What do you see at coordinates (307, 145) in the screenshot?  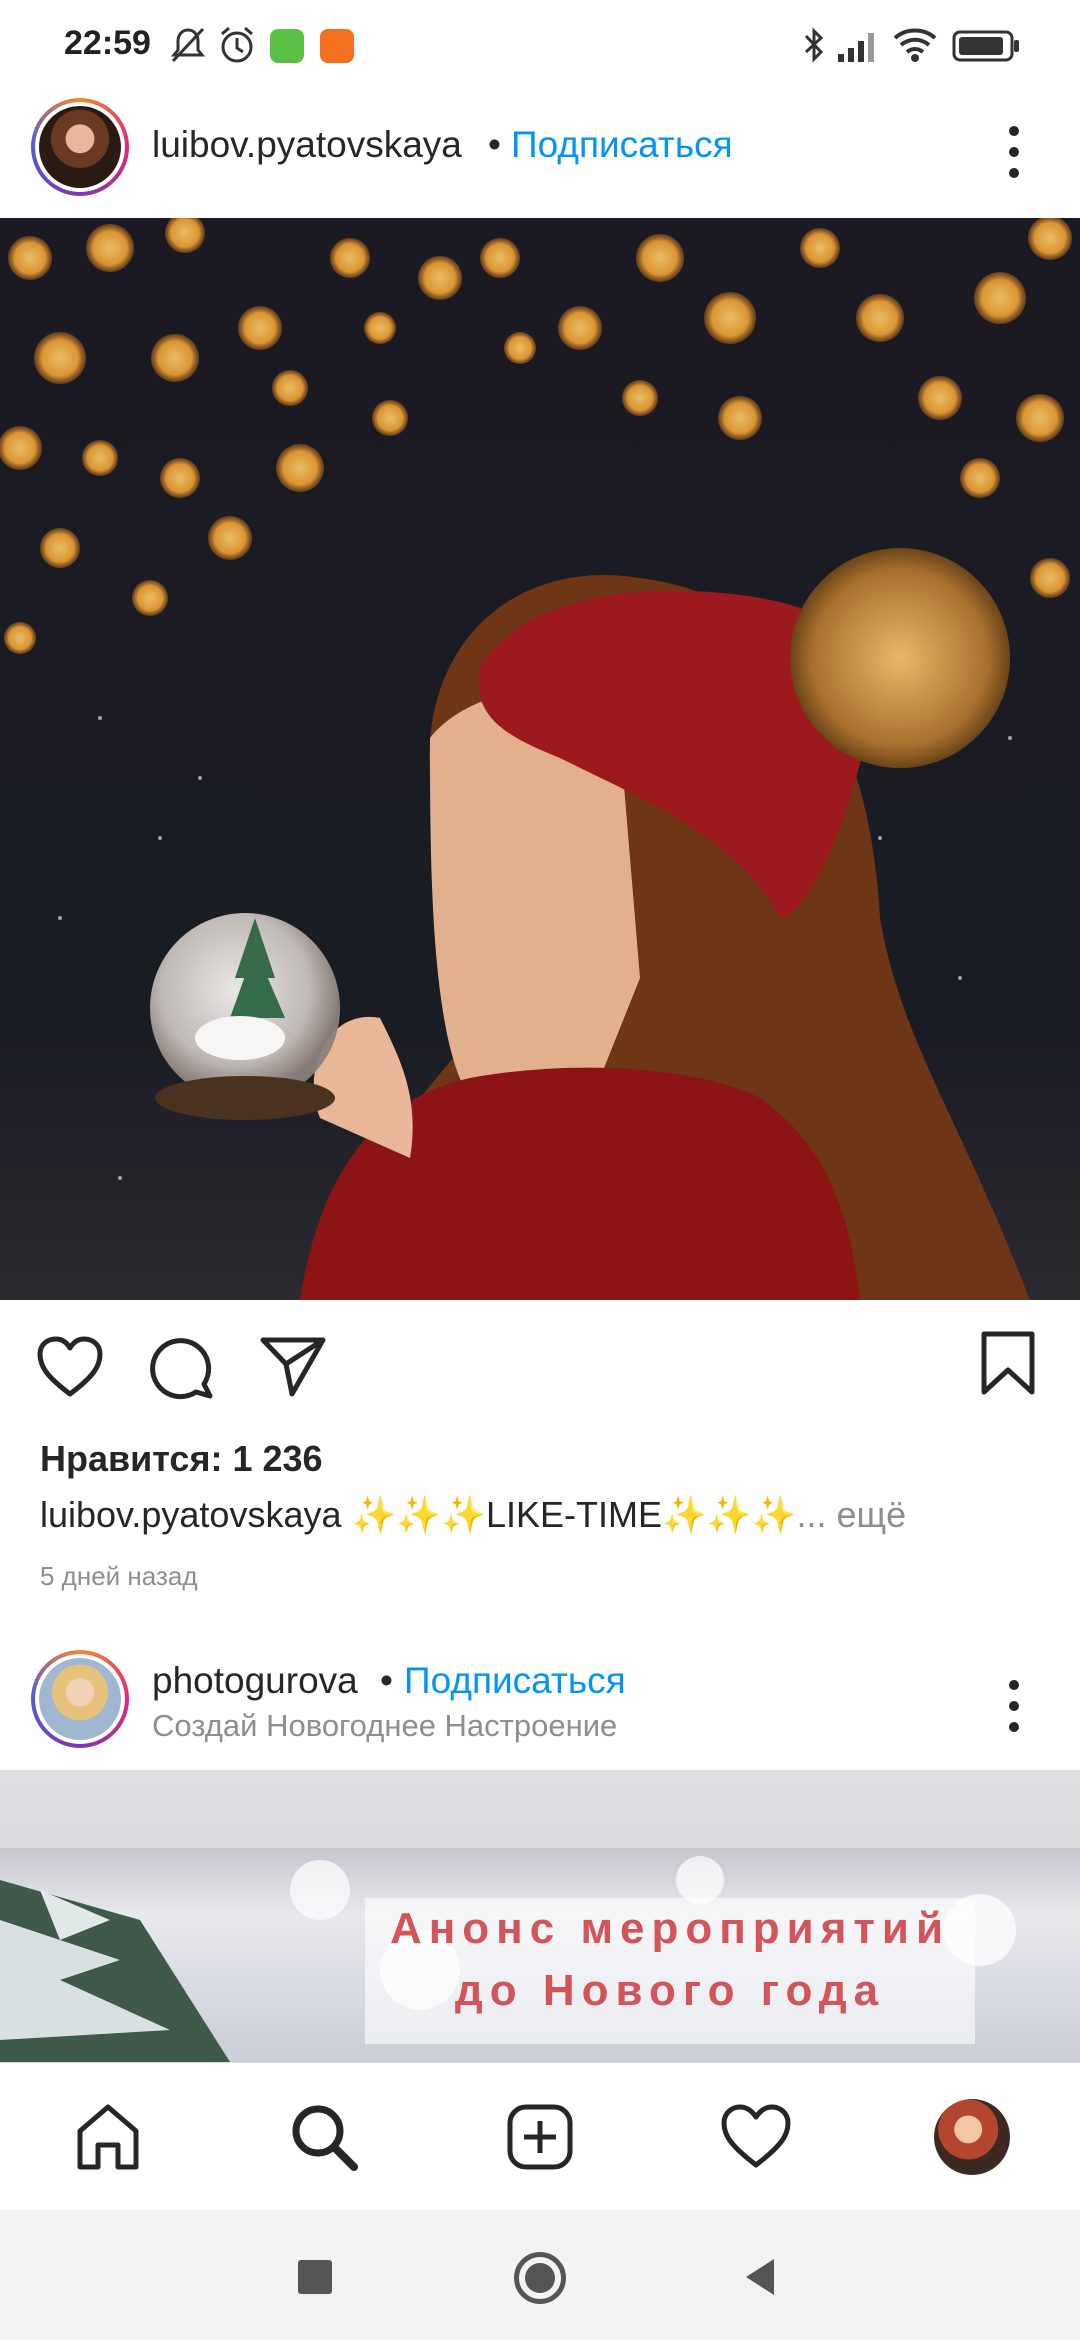 I see `post-username: luibov.pyatovskaya` at bounding box center [307, 145].